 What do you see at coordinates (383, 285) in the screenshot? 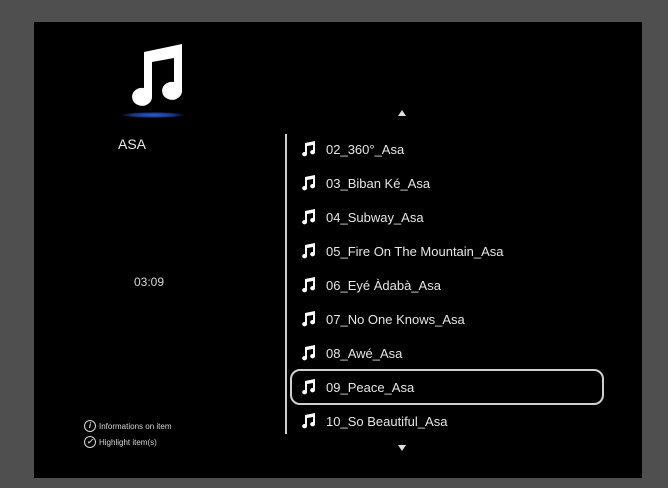
I see `track-title: 06_Eyé Àdabà_Asa` at bounding box center [383, 285].